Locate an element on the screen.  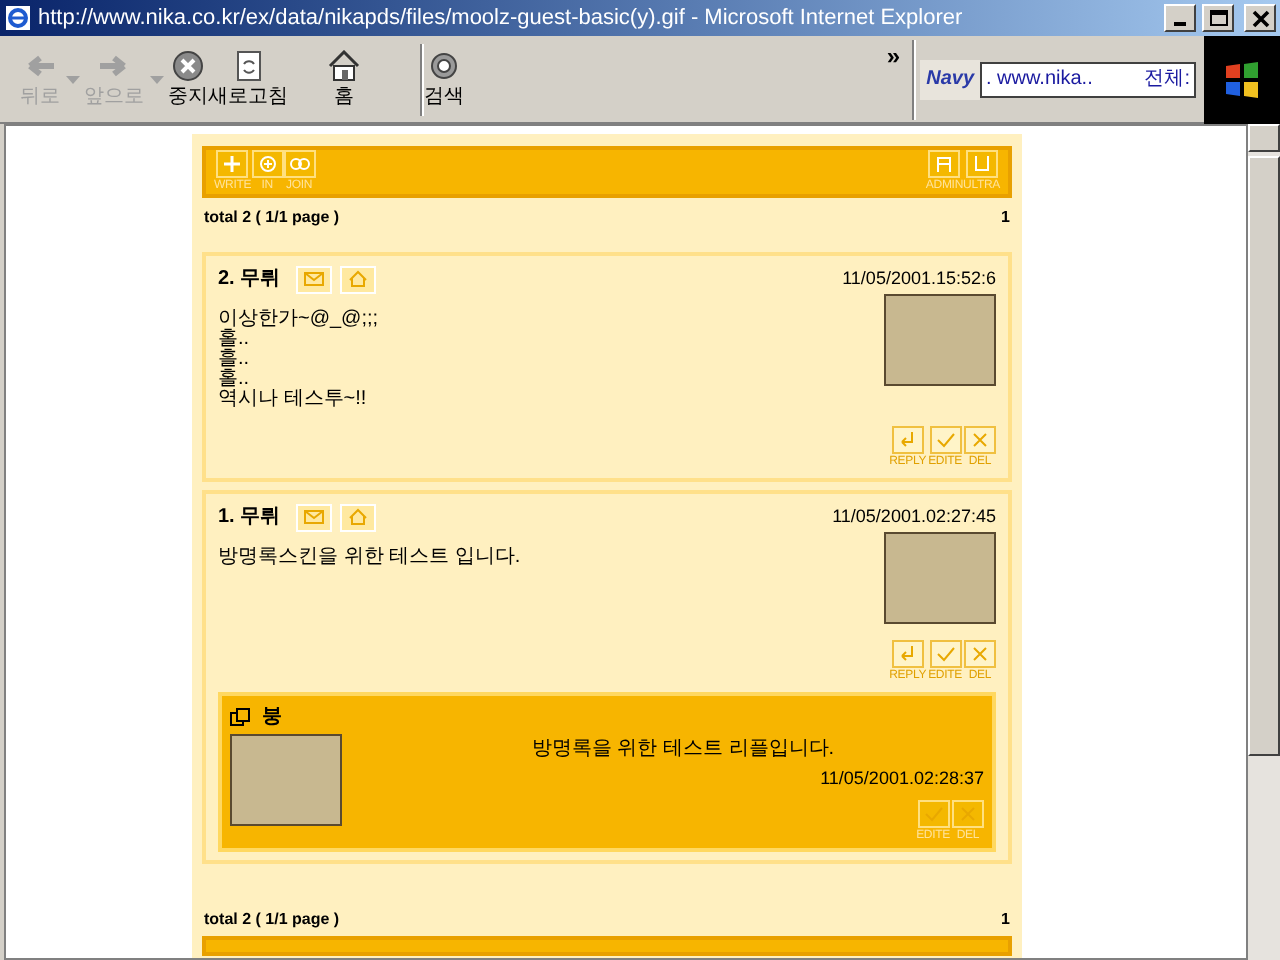
windows-icon is located at coordinates (240, 717).